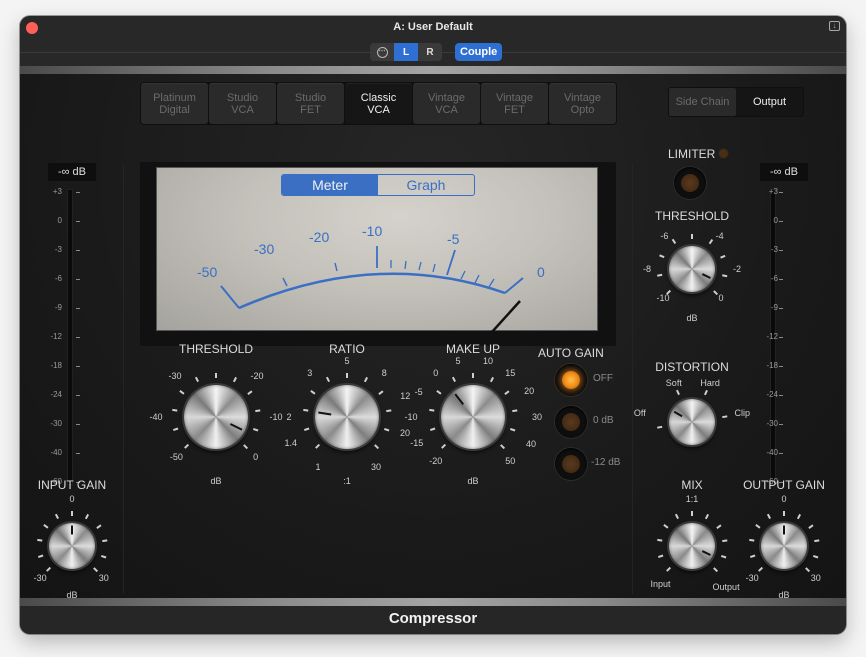 This screenshot has height=657, width=866. What do you see at coordinates (433, 70) in the screenshot?
I see `top-trim` at bounding box center [433, 70].